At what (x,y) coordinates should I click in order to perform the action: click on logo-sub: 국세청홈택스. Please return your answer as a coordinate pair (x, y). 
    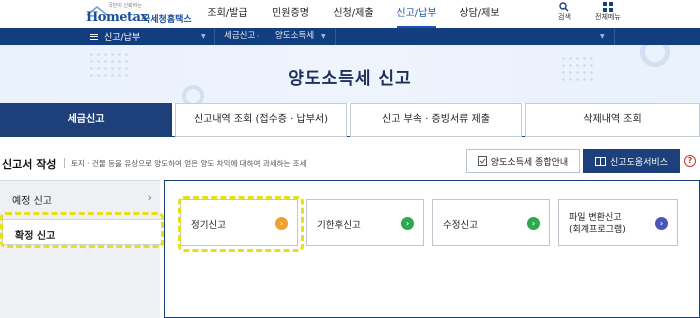
    Looking at the image, I should click on (167, 20).